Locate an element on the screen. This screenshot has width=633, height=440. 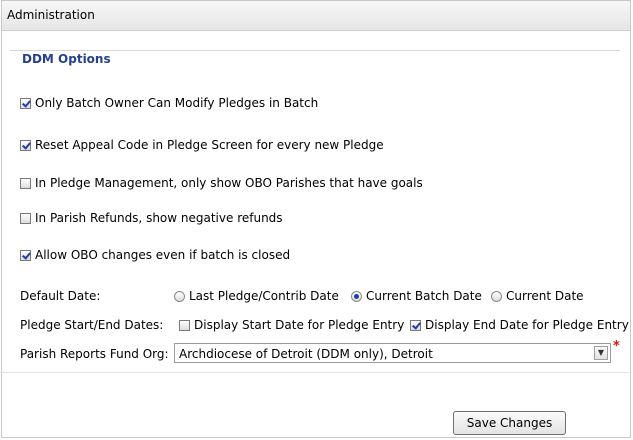
option-label: Display Start Date for Pledge Entry is located at coordinates (299, 325).